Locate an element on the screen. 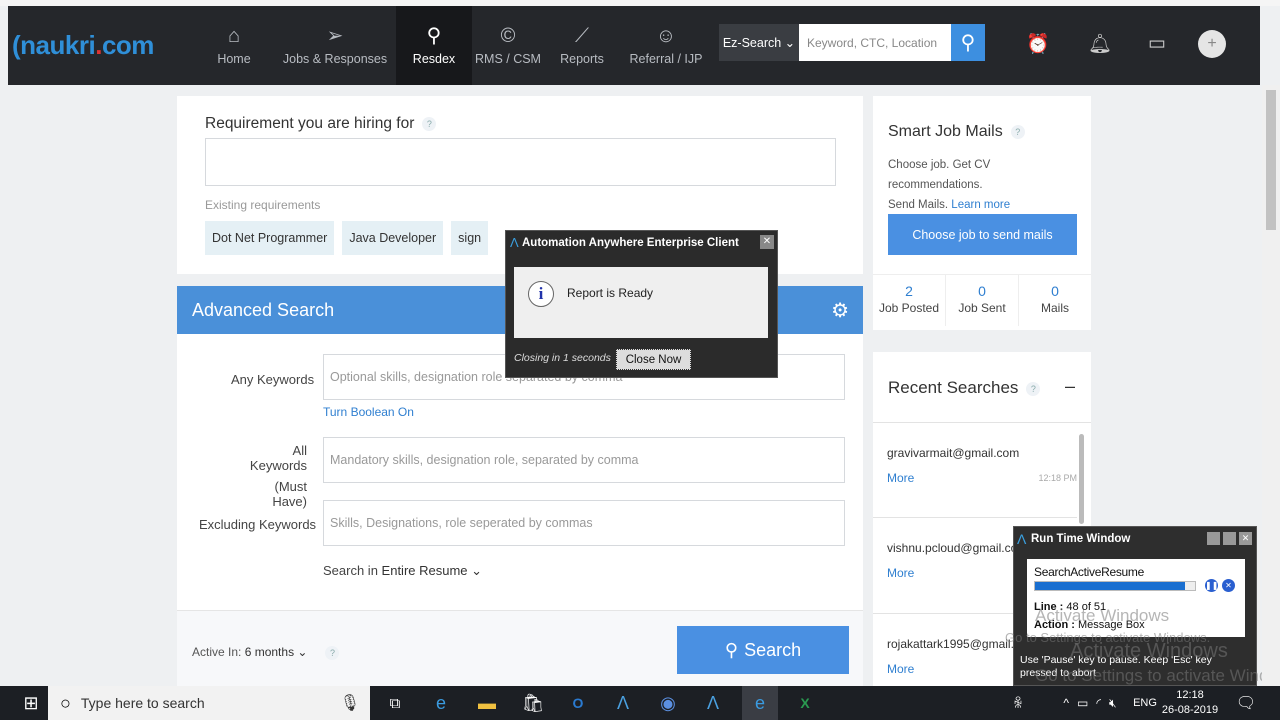 The image size is (1280, 720). avatar: + is located at coordinates (1212, 44).